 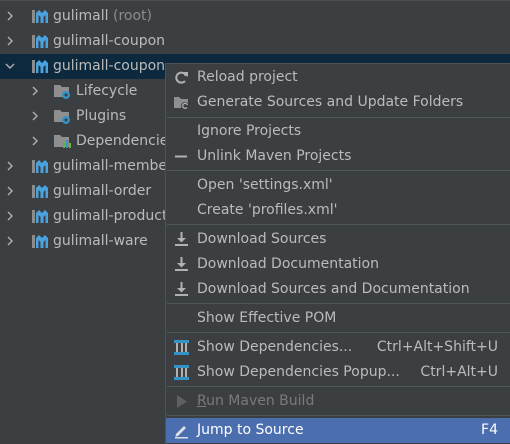 I want to click on menu-item-label: Open 'settings.xml', so click(x=265, y=185).